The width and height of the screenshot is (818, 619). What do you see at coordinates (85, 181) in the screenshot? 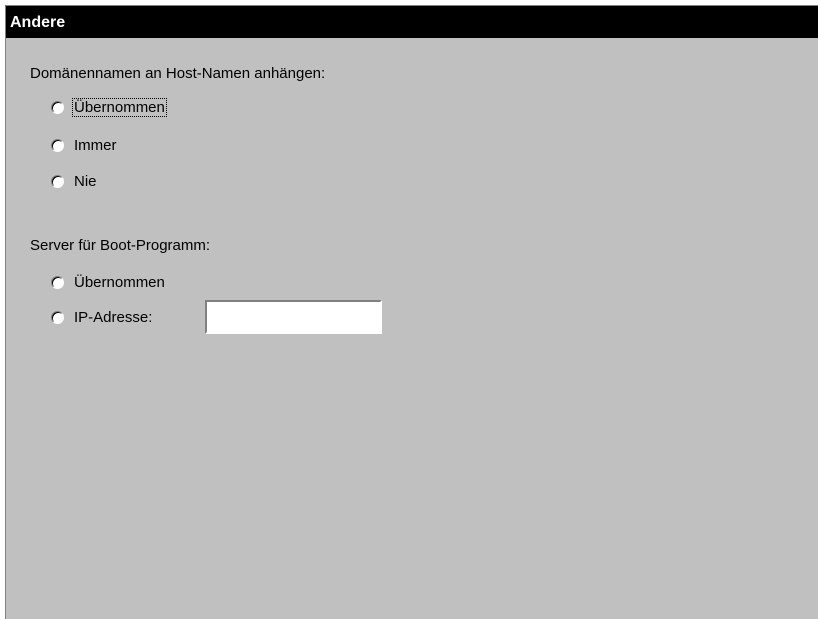
I see `radio-domain-never-label: Nie` at bounding box center [85, 181].